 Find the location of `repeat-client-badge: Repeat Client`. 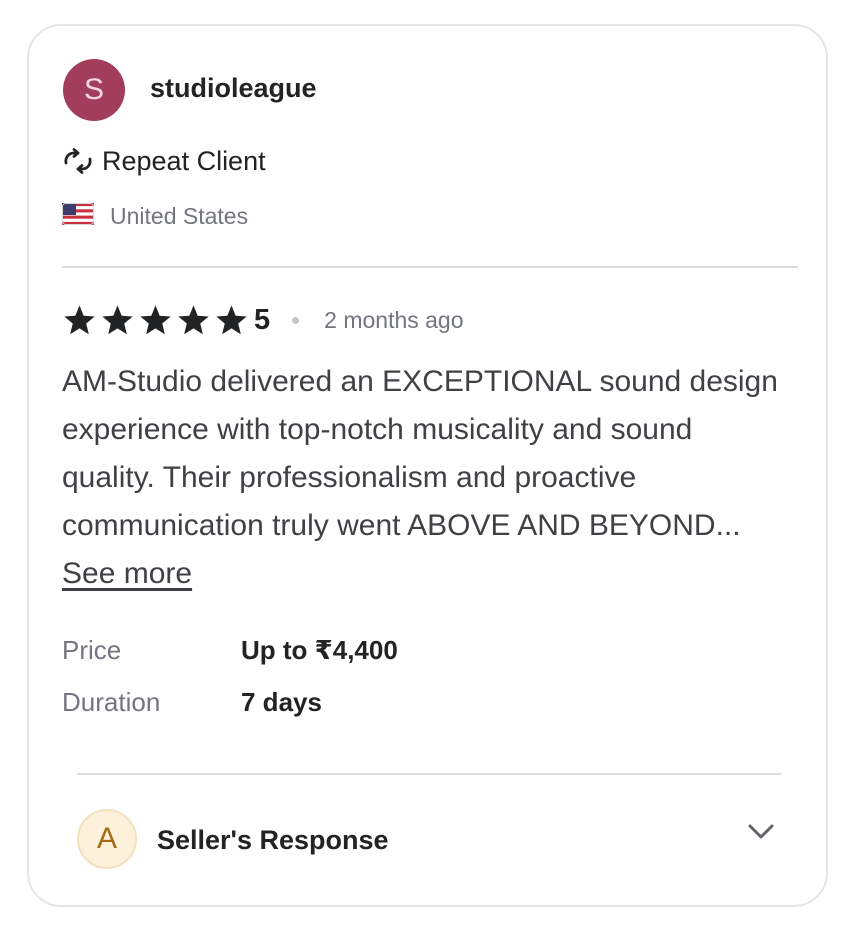

repeat-client-badge: Repeat Client is located at coordinates (164, 161).